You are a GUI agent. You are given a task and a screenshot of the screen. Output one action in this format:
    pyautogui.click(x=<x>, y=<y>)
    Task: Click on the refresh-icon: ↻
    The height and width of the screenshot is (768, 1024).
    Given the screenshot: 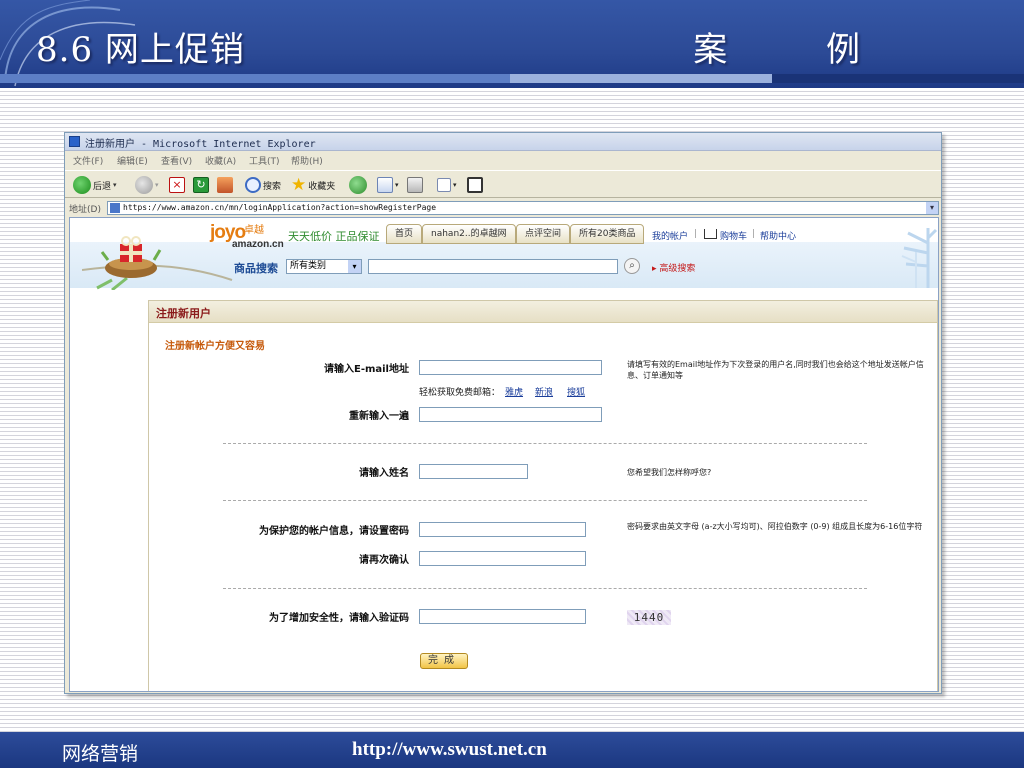 What is the action you would take?
    pyautogui.click(x=201, y=185)
    